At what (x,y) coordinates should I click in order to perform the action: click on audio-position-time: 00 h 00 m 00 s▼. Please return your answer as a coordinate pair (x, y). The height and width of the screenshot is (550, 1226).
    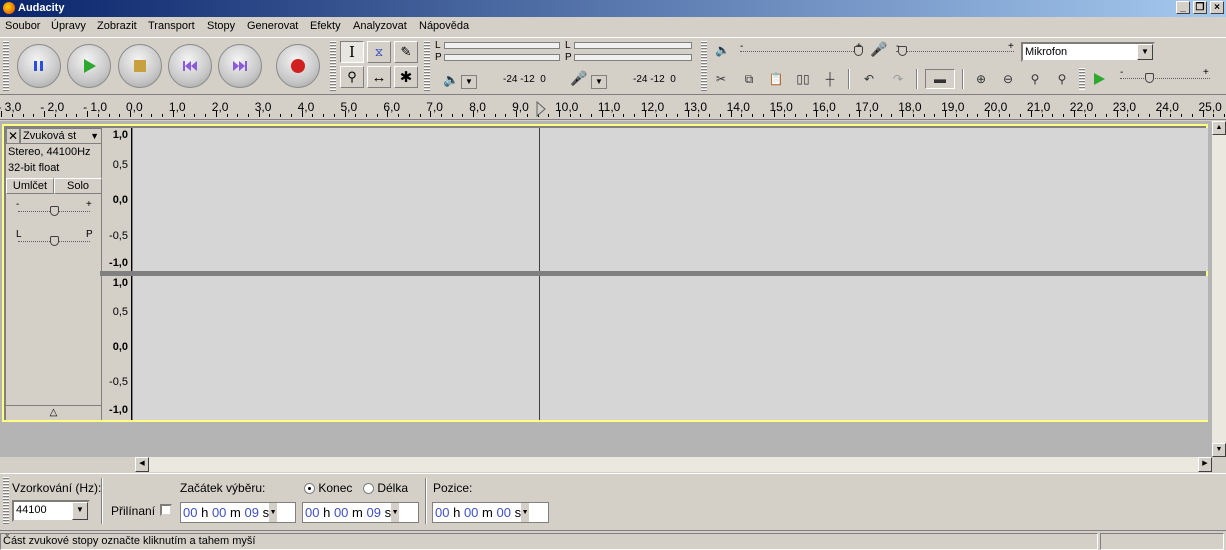
    Looking at the image, I should click on (490, 512).